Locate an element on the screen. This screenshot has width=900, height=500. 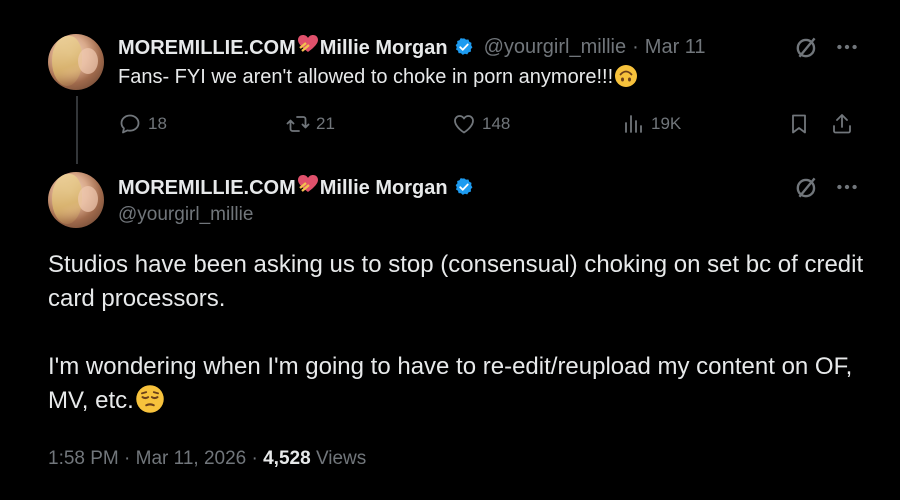
tweet-actions: 18 21 148 19K is located at coordinates (488, 126).